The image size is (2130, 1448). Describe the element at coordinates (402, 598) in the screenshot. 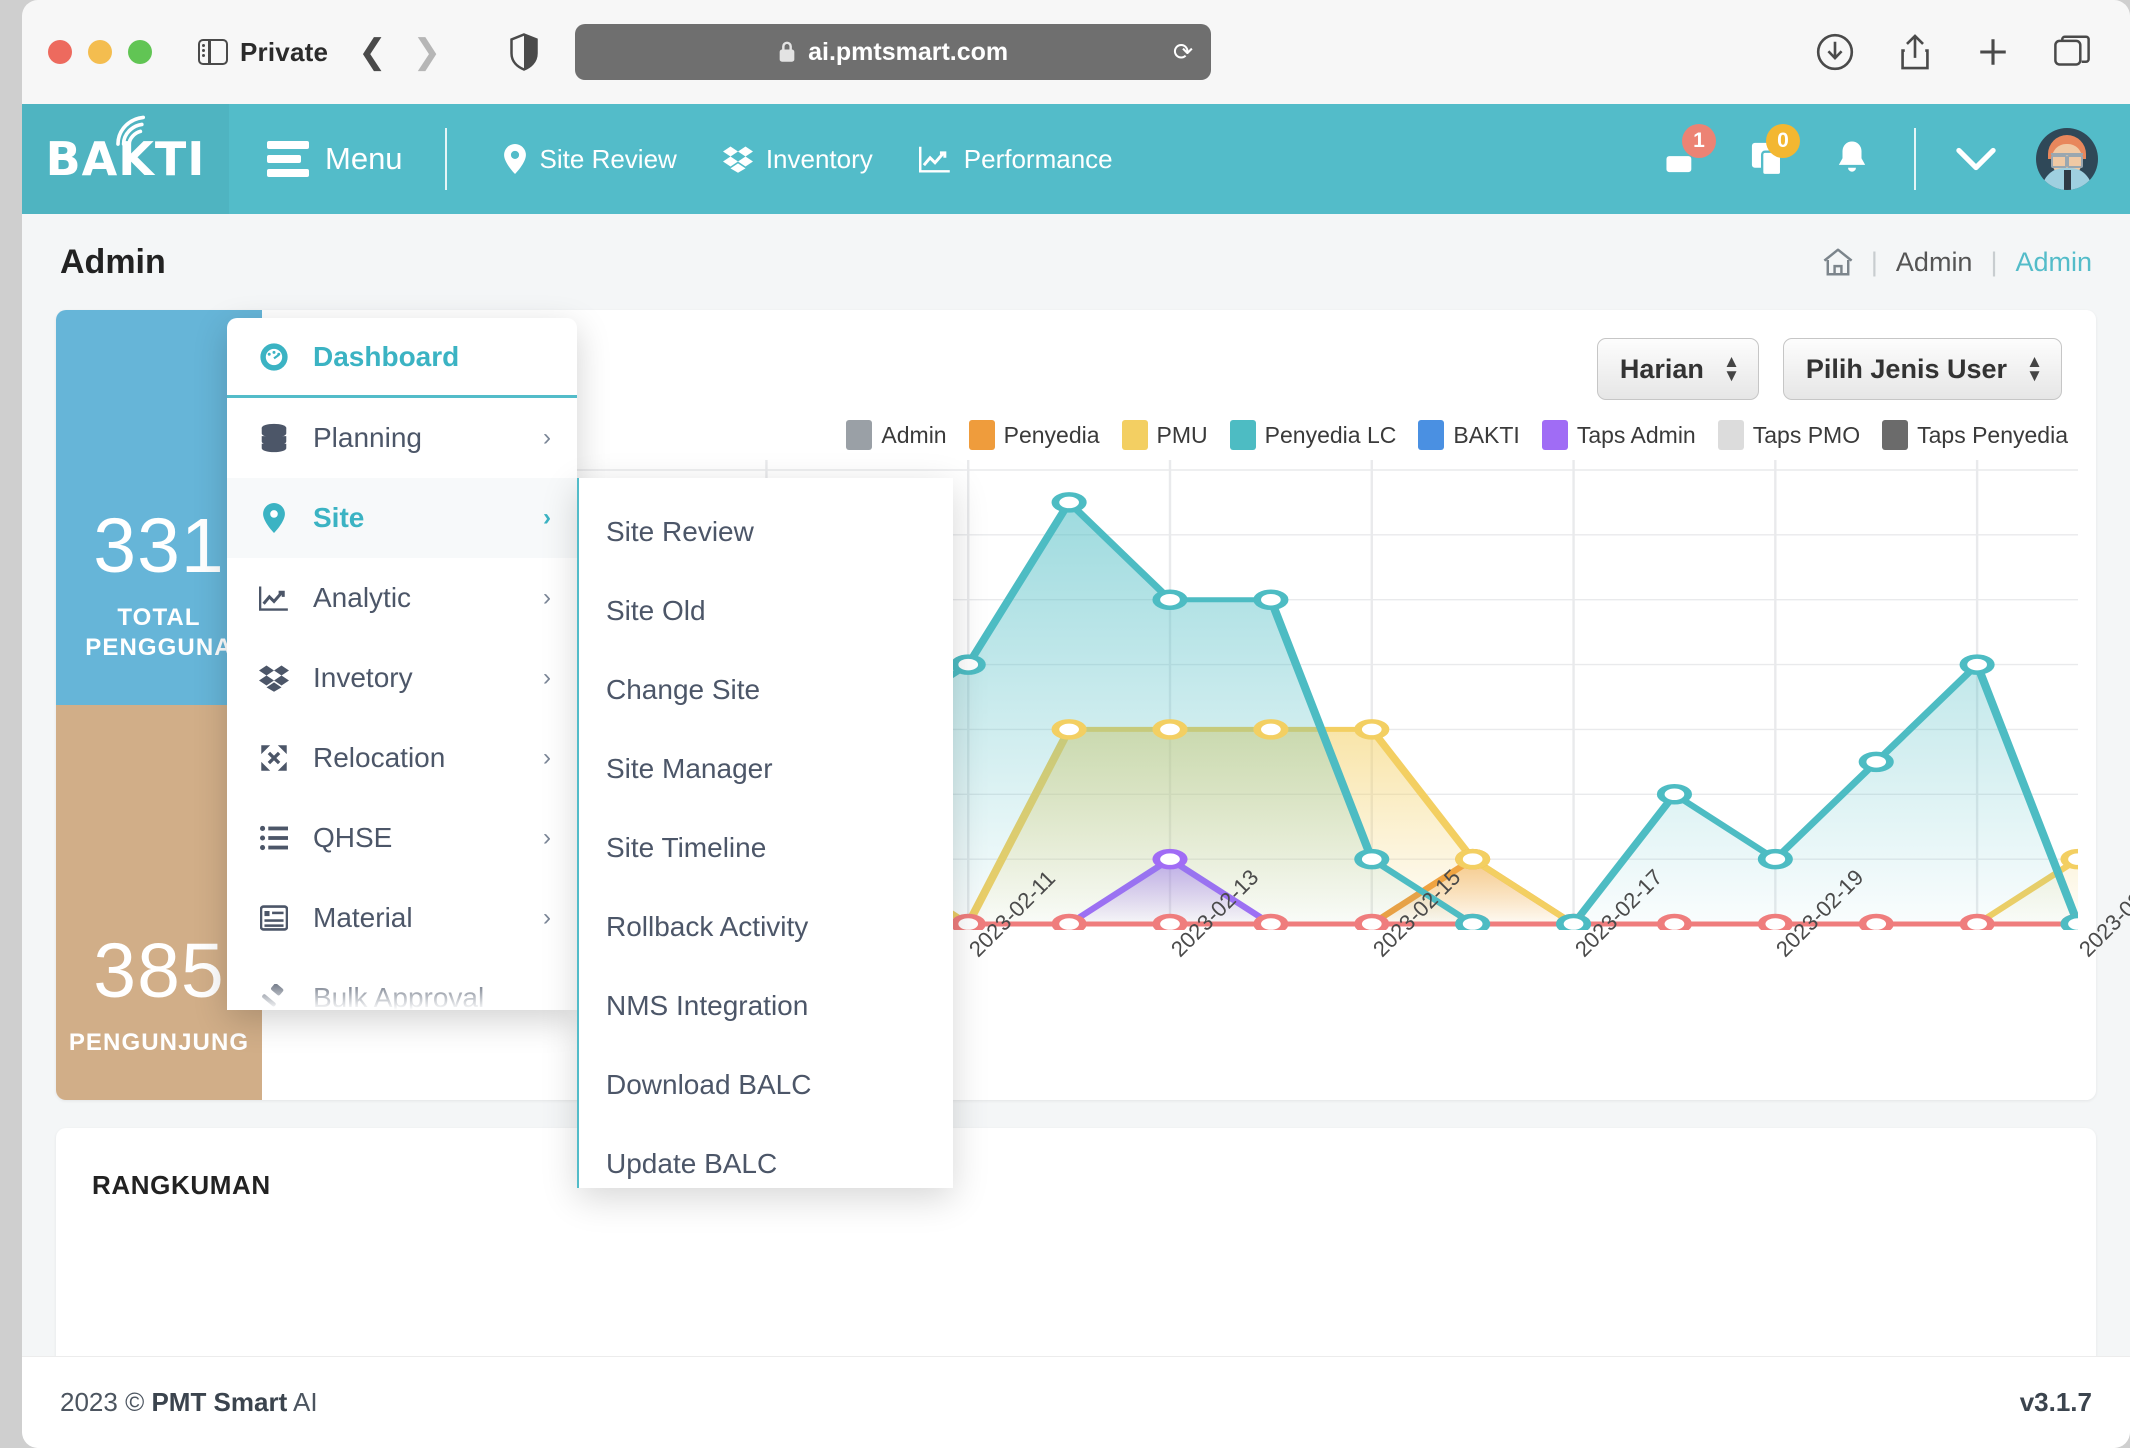

I see `menu-item-analytic: Analytic ›` at that location.